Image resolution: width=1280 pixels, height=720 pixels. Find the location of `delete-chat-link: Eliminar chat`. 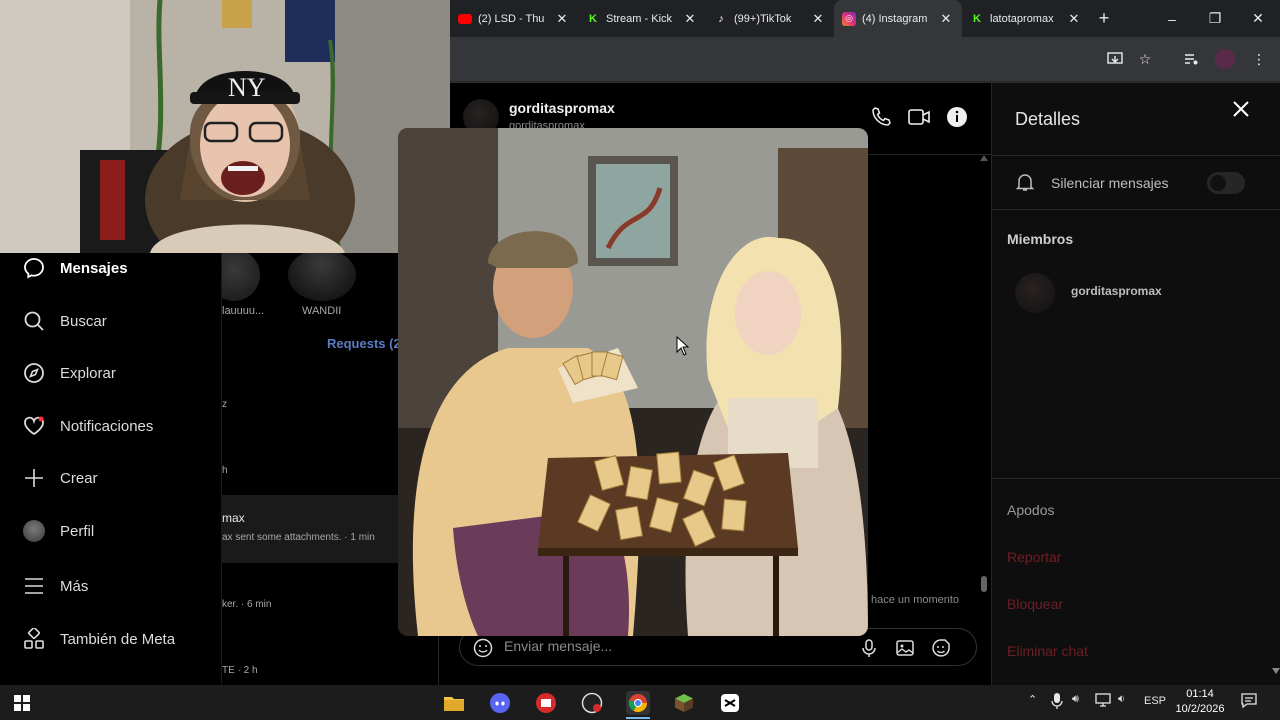

delete-chat-link: Eliminar chat is located at coordinates (1047, 651).